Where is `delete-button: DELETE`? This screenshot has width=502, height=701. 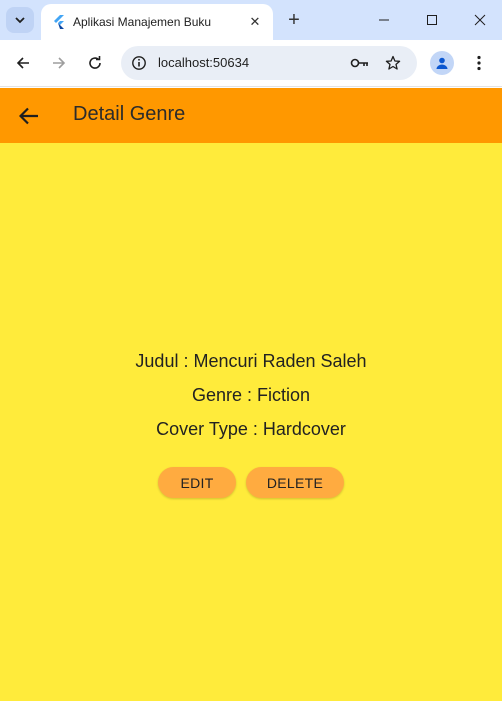
delete-button: DELETE is located at coordinates (295, 482).